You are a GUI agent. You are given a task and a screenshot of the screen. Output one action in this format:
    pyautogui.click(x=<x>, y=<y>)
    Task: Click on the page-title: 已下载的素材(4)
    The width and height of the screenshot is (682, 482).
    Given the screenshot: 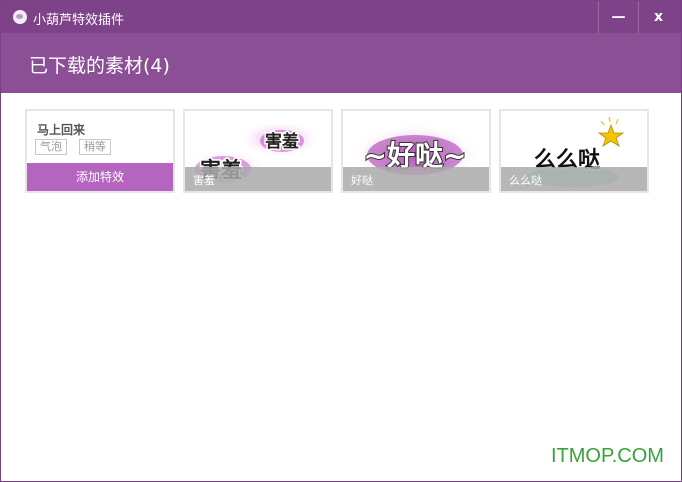 What is the action you would take?
    pyautogui.click(x=99, y=66)
    